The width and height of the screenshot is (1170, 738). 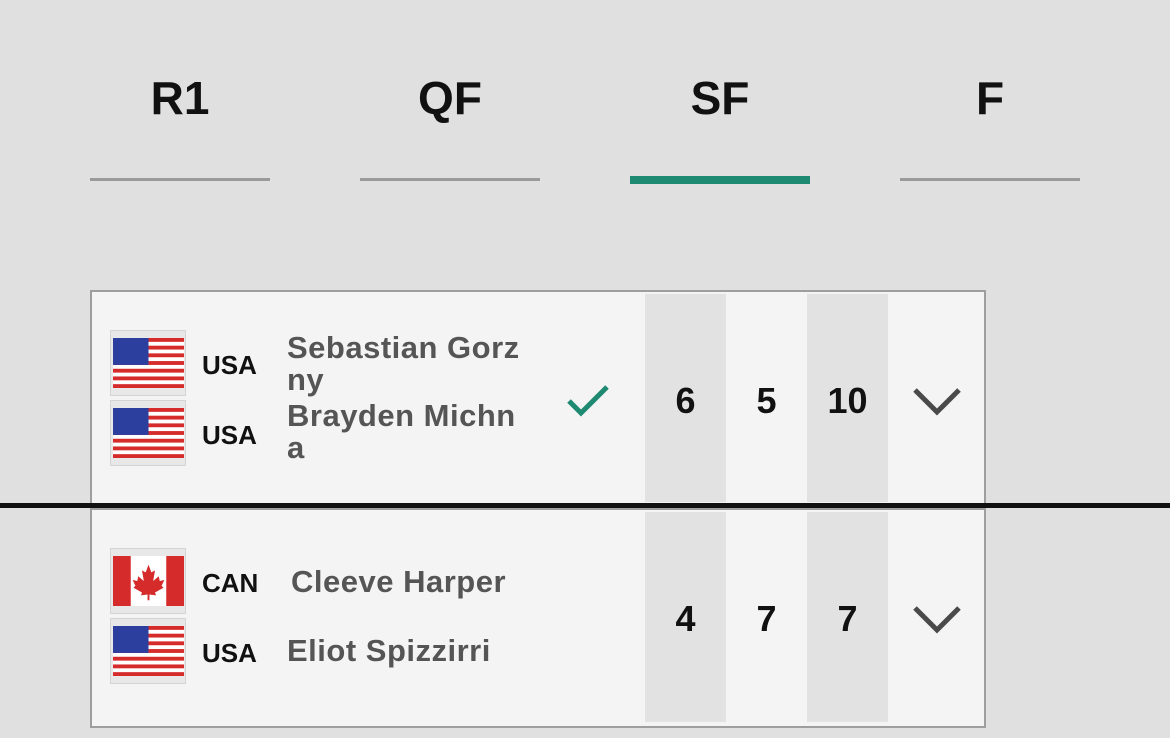 I want to click on tab-r1-label: R1, so click(x=180, y=98).